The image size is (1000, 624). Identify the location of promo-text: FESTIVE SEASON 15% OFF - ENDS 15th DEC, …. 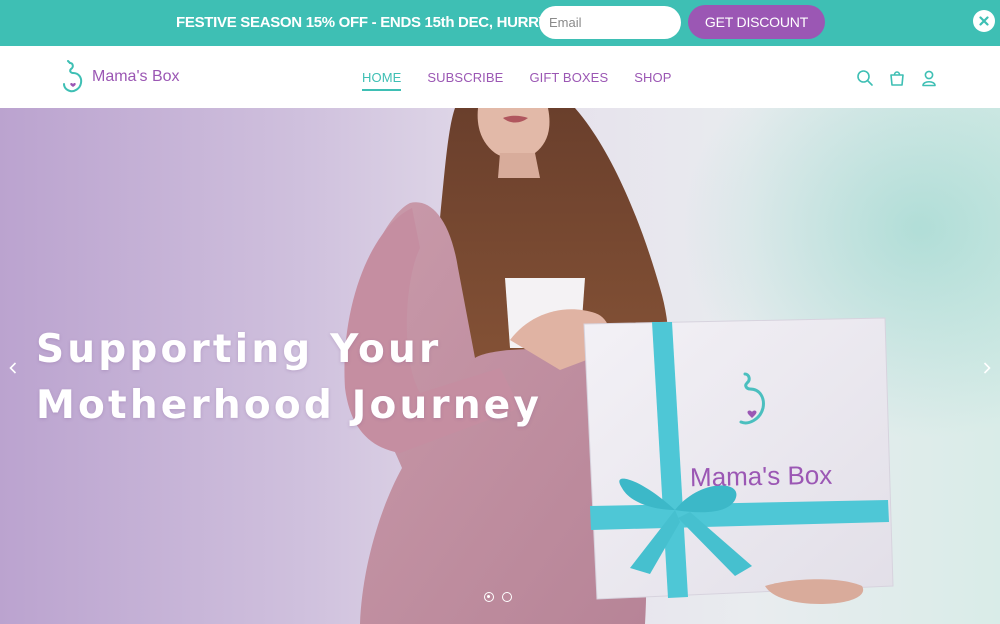
(376, 22).